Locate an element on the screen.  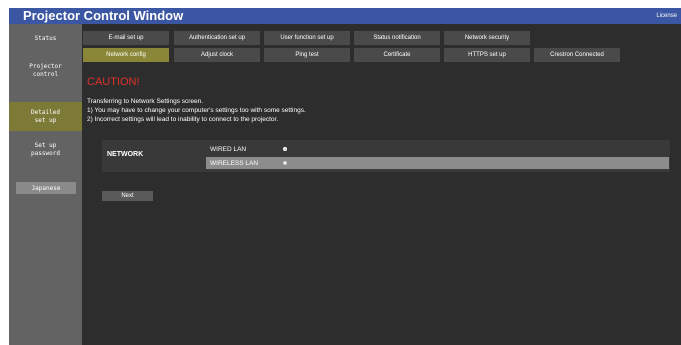
next-button: Next is located at coordinates (127, 196).